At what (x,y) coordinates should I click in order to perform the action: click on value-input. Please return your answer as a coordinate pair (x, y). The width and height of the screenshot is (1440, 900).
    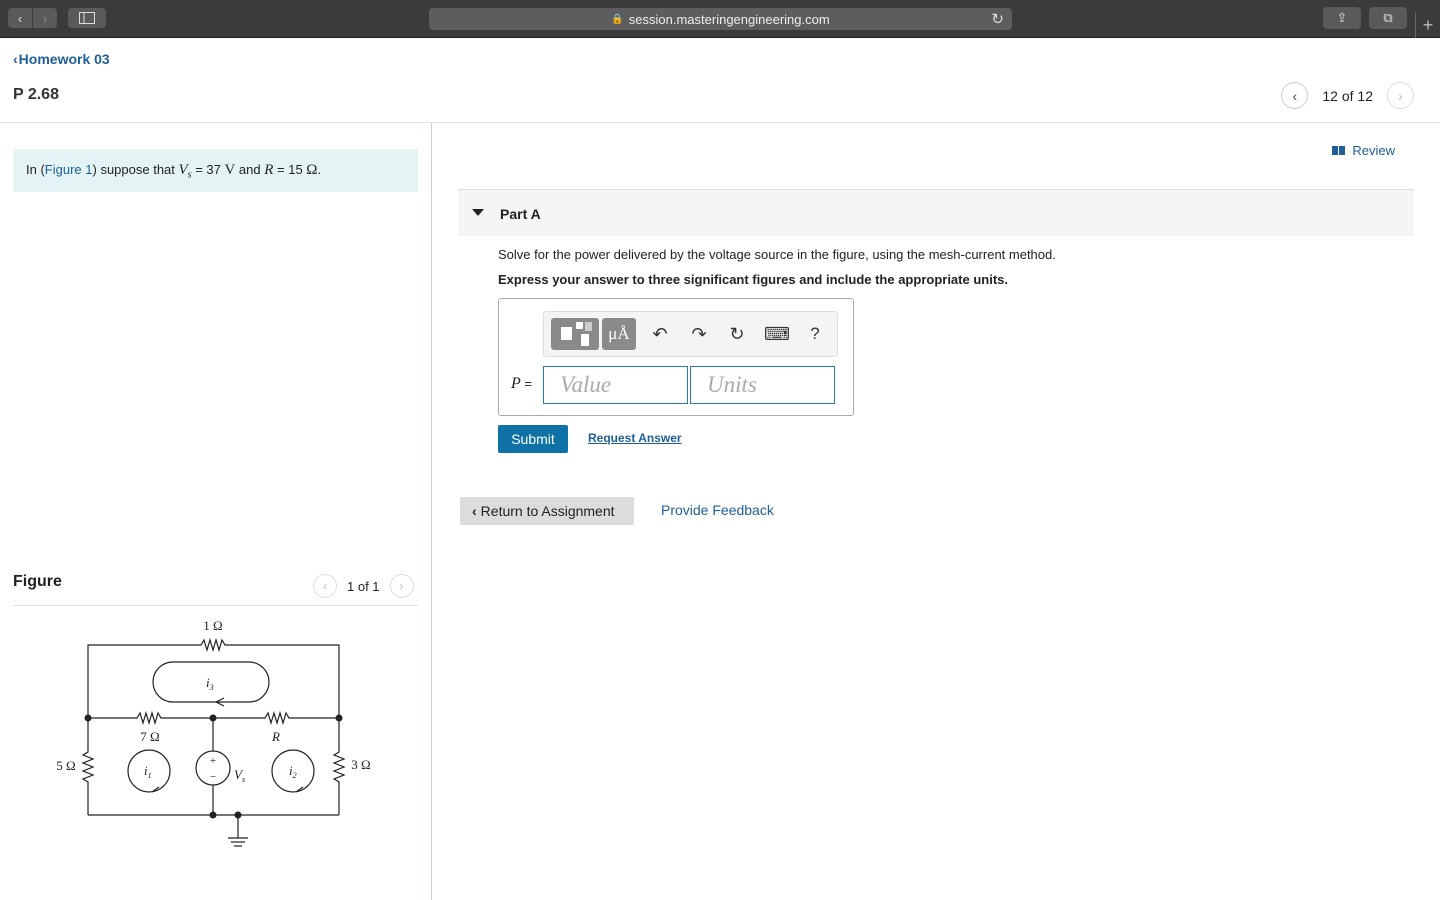
    Looking at the image, I should click on (615, 385).